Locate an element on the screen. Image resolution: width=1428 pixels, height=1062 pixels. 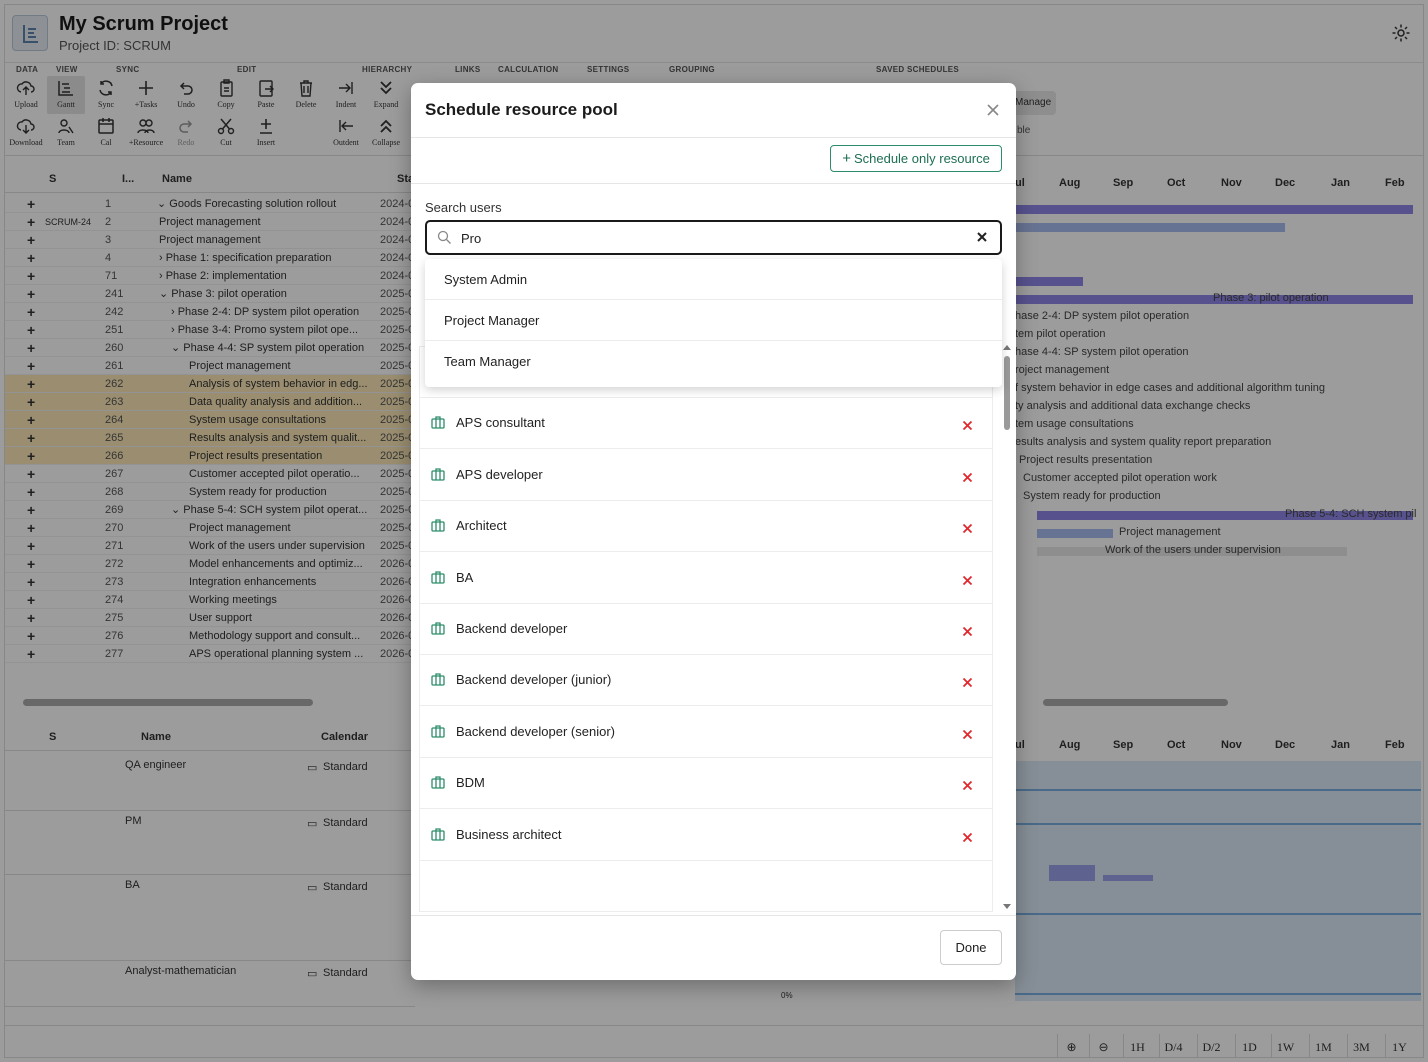
pool-resource-name: APS developer is located at coordinates (499, 474).